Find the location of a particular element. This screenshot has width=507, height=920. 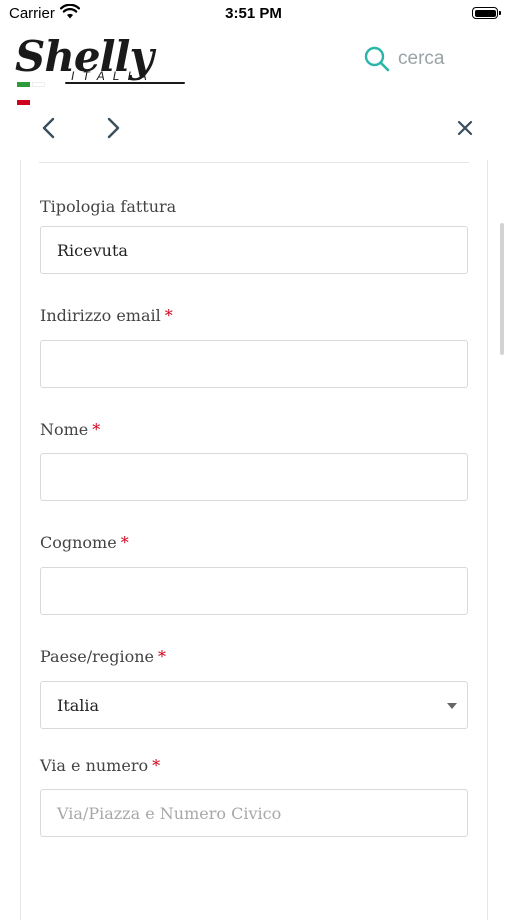

chevron-left-icon is located at coordinates (48, 128).